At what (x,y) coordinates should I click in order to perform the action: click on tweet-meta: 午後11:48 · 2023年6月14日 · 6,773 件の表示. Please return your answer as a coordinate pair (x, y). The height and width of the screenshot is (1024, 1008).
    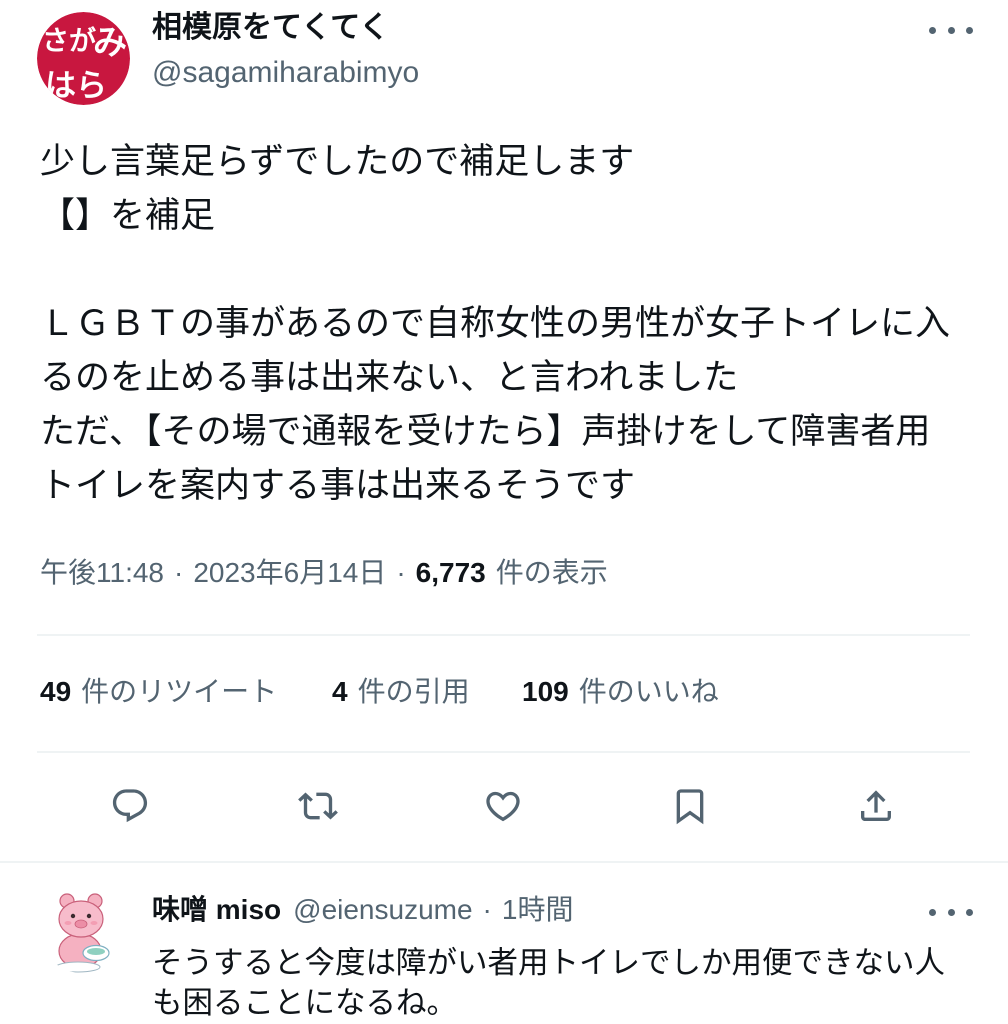
    Looking at the image, I should click on (324, 573).